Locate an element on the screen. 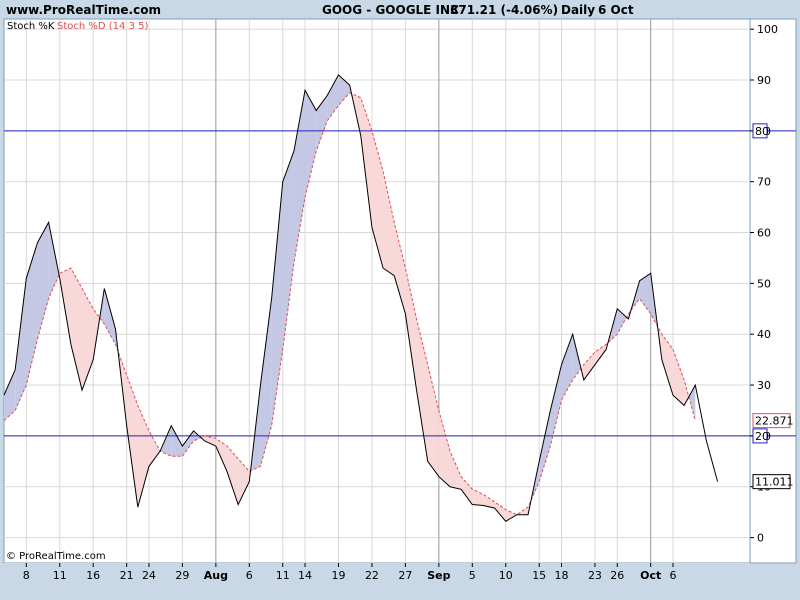  x-tick-label: 18 is located at coordinates (562, 575).